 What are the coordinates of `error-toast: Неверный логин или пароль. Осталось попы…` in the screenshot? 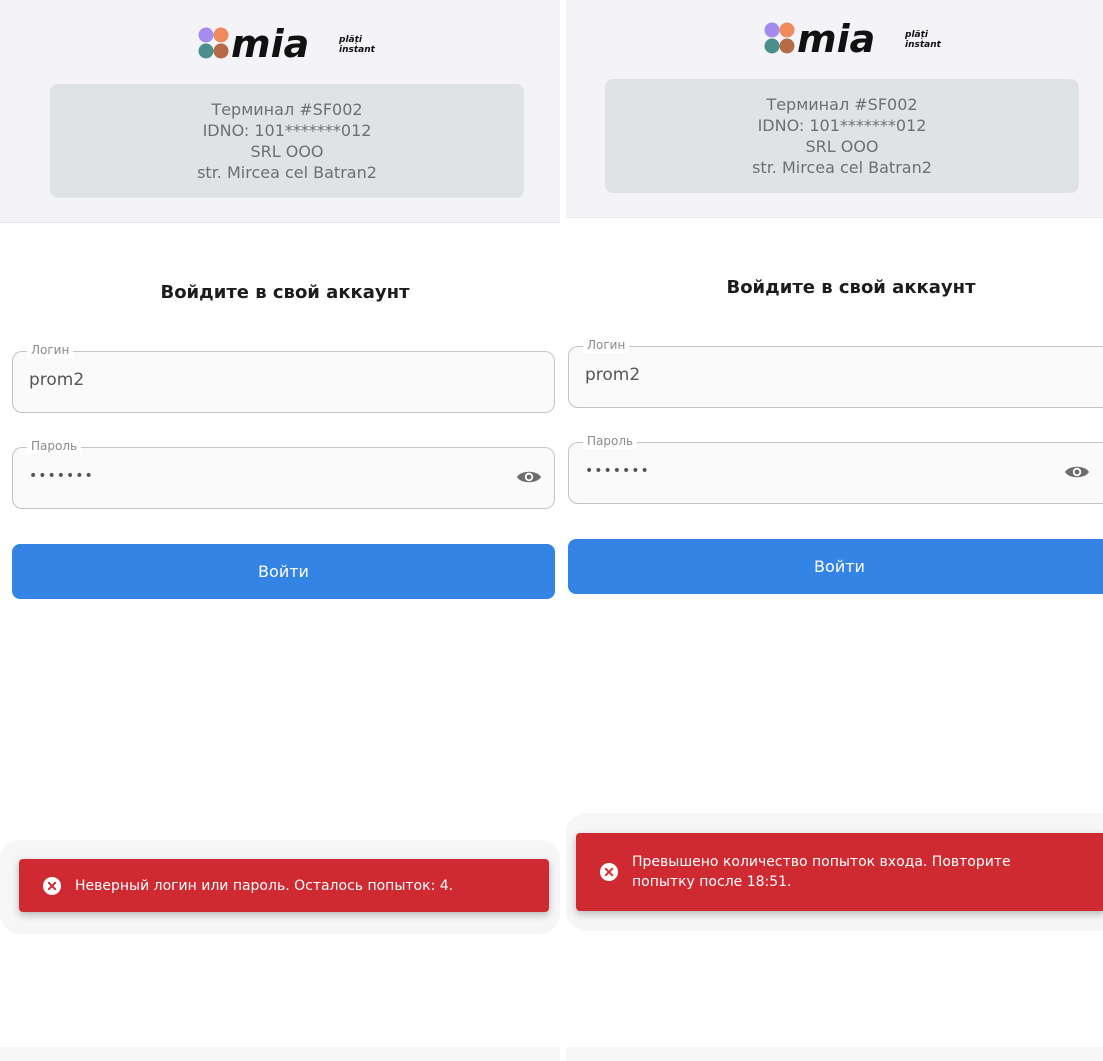 It's located at (284, 885).